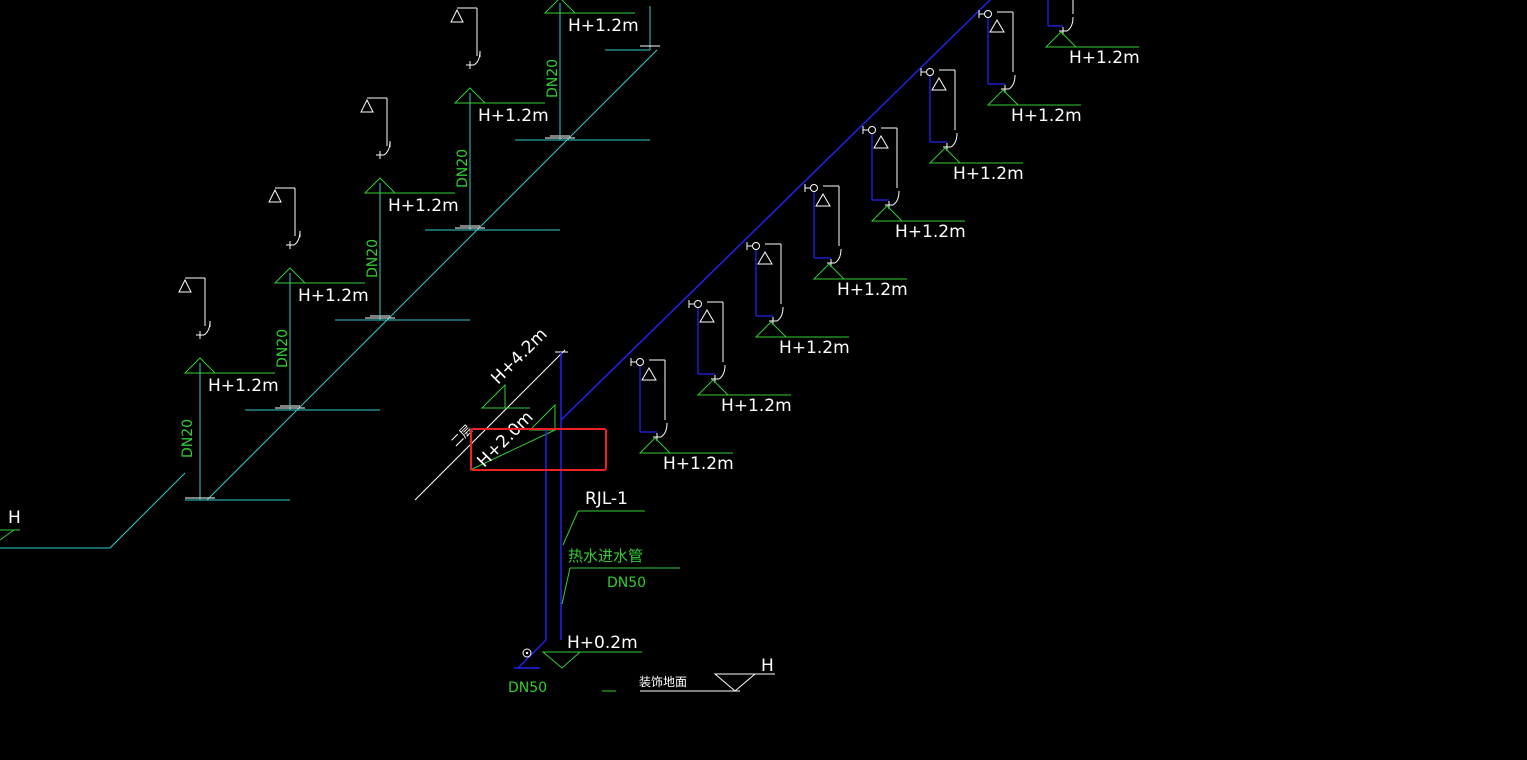 This screenshot has height=760, width=1527. Describe the element at coordinates (505, 439) in the screenshot. I see `elevation-riser-branch-label: H+2.0m` at that location.